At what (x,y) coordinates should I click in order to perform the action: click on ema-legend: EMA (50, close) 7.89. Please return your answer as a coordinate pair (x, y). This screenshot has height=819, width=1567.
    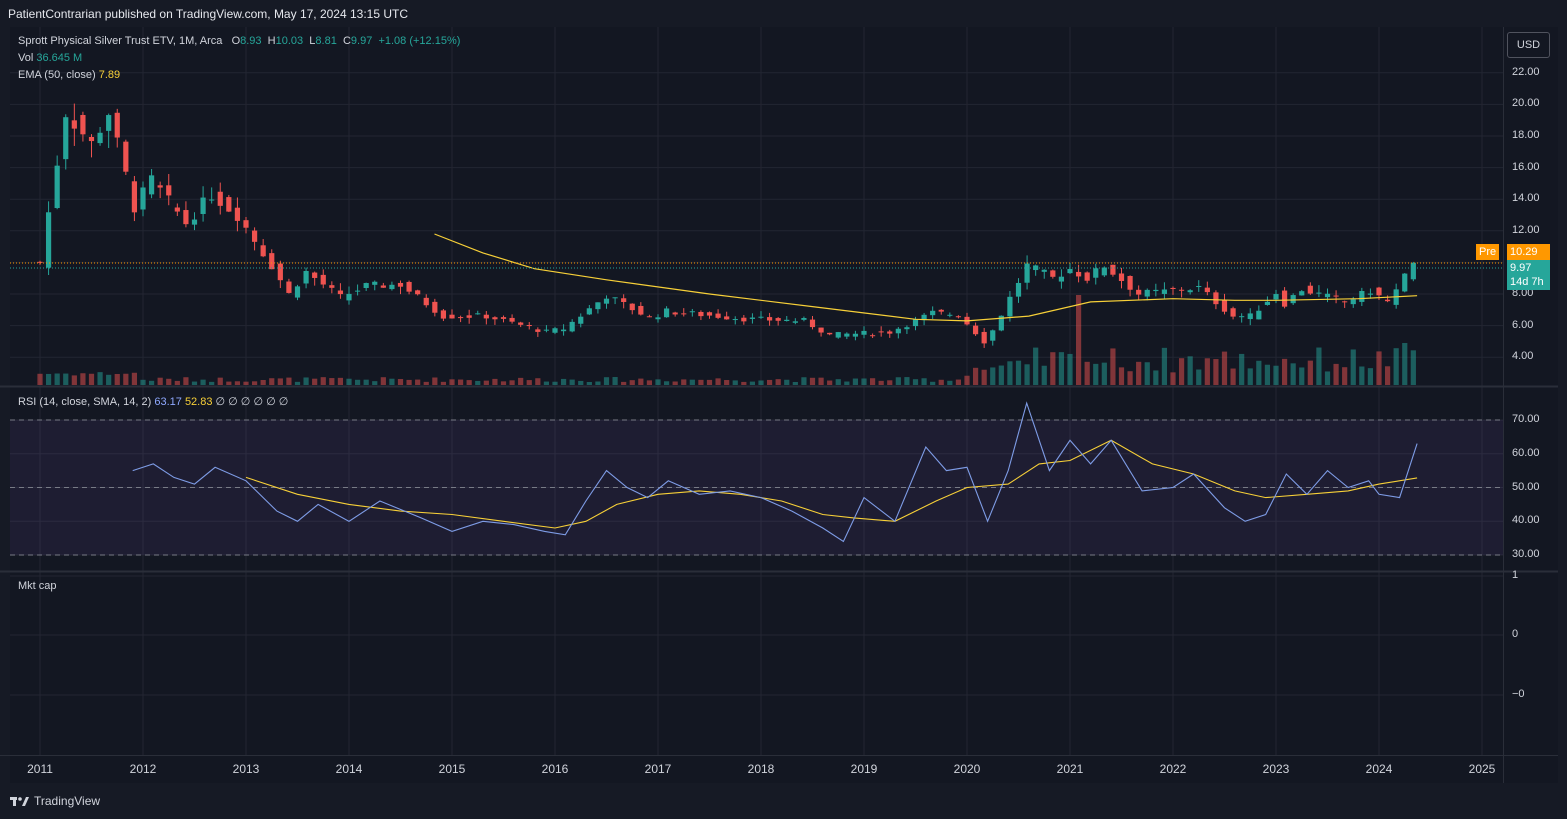
    Looking at the image, I should click on (69, 75).